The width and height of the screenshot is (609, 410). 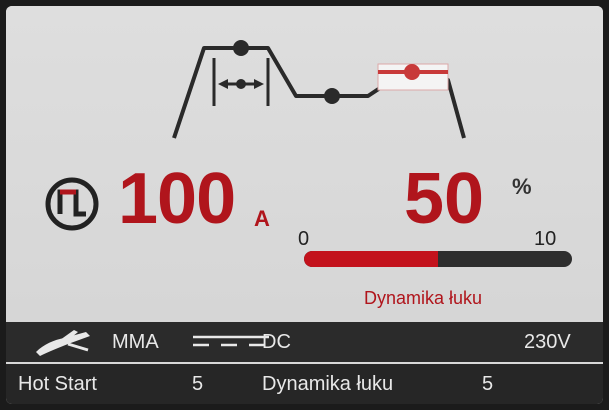 I want to click on current-value: 100, so click(x=177, y=199).